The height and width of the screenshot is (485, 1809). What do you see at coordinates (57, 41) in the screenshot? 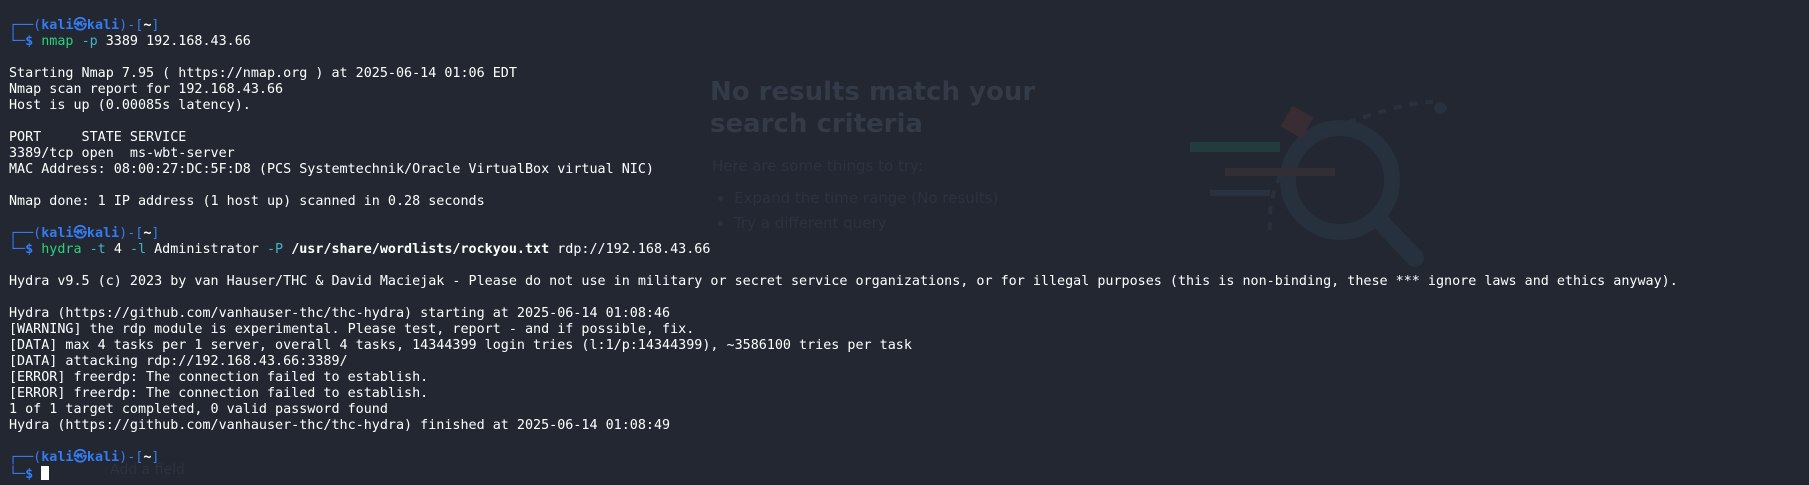
I see `command-program: nmap` at bounding box center [57, 41].